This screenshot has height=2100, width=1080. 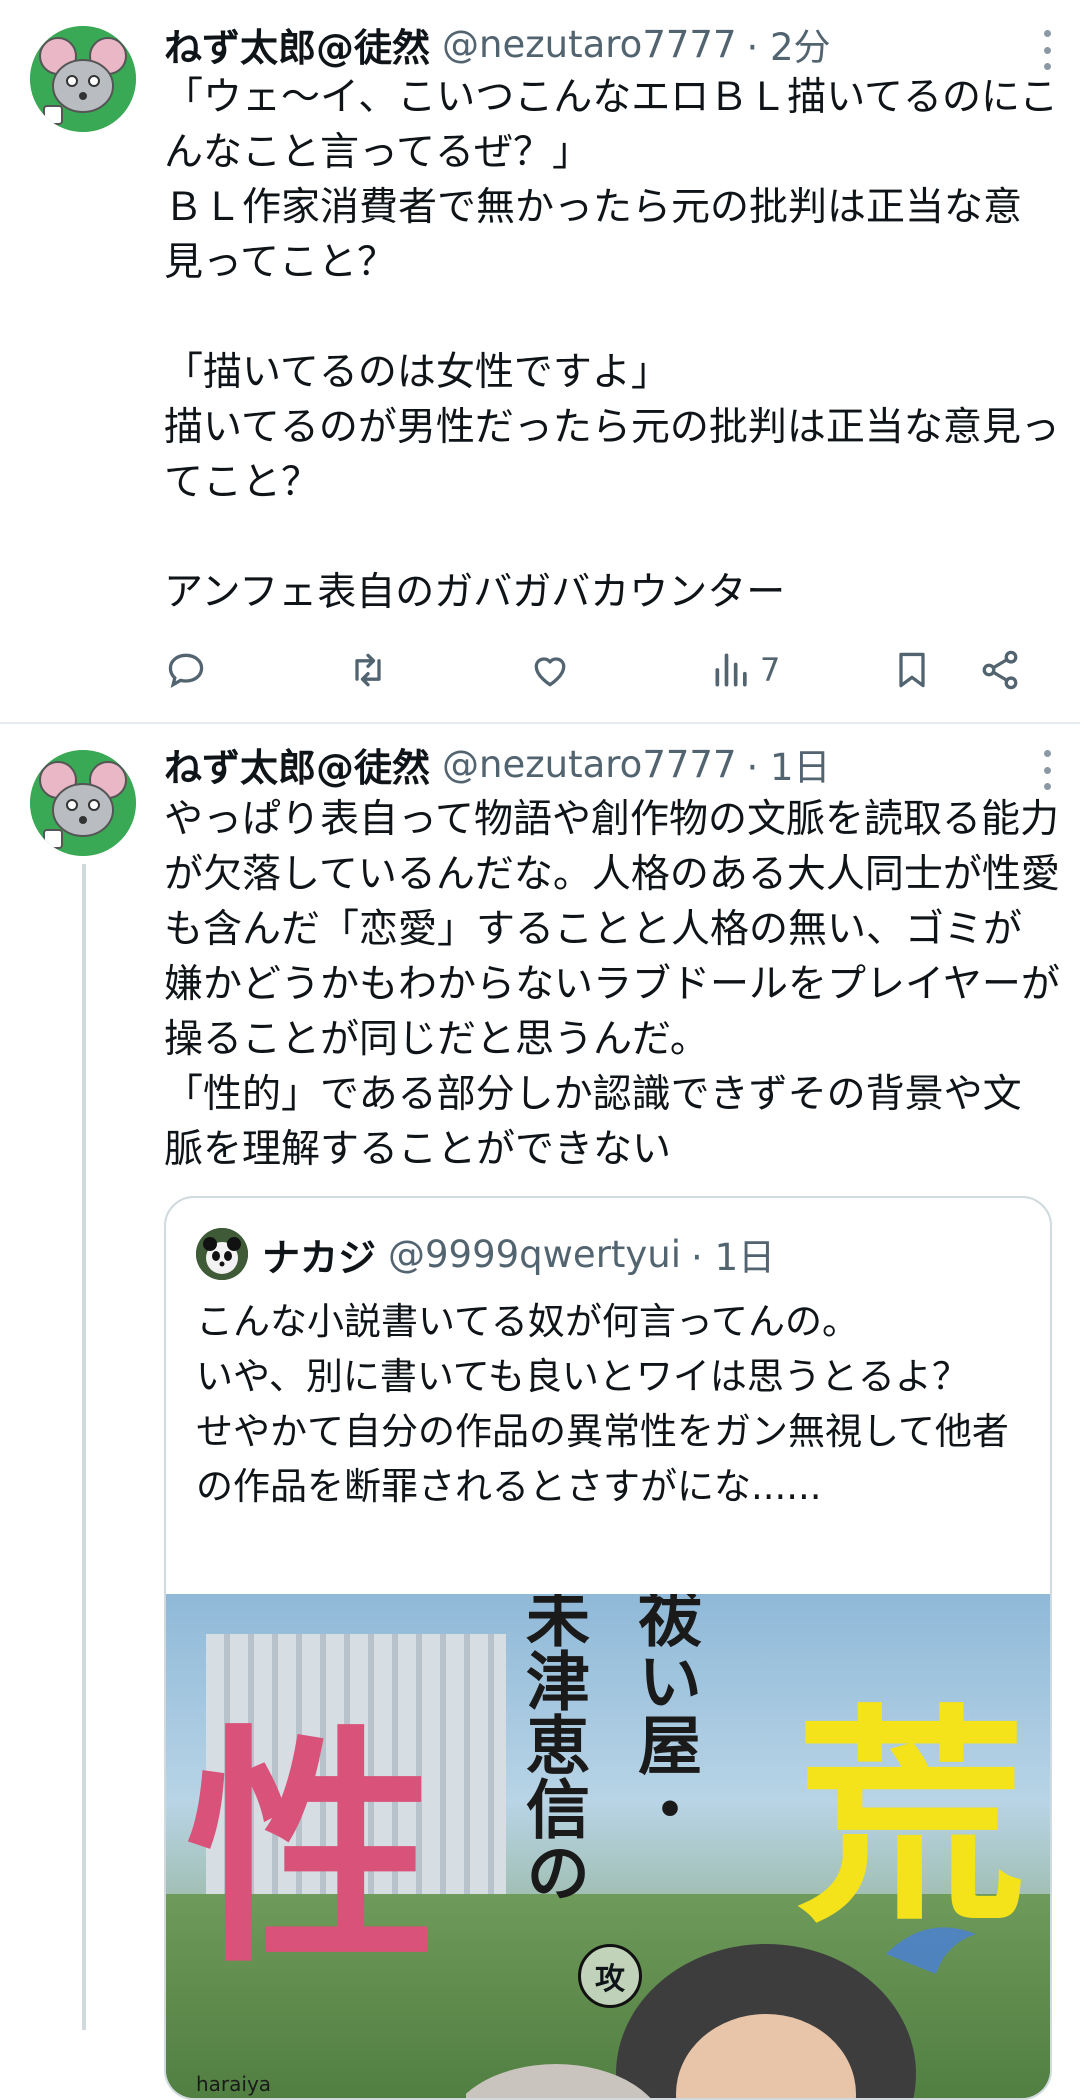 I want to click on views-count: 7, so click(x=770, y=670).